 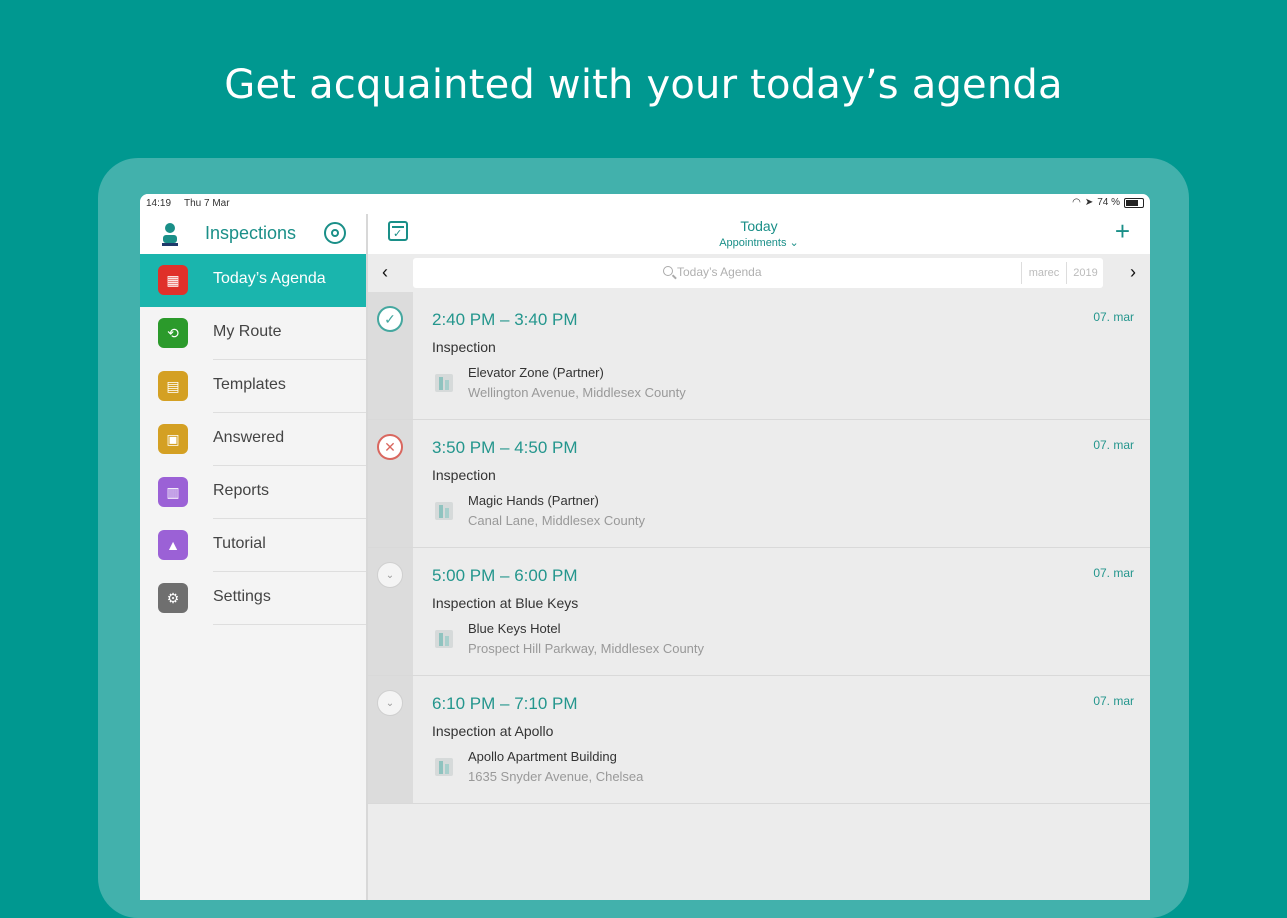 What do you see at coordinates (668, 271) in the screenshot?
I see `search-icon` at bounding box center [668, 271].